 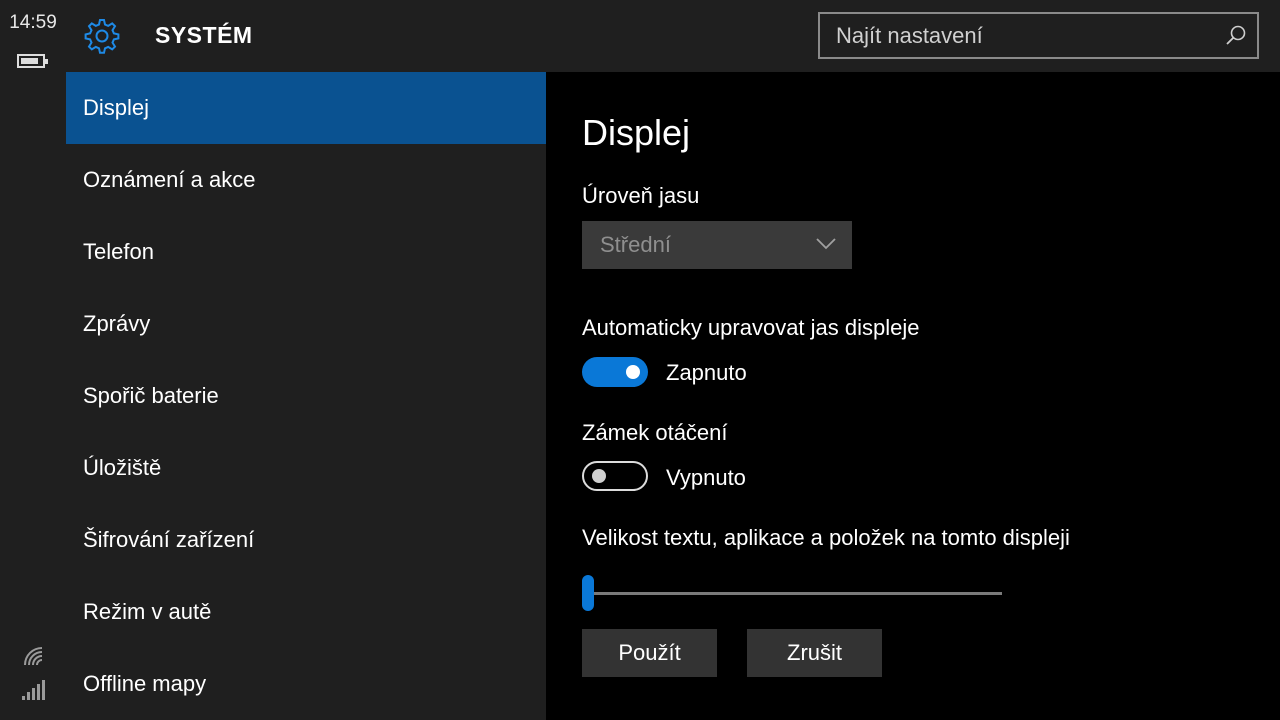 I want to click on slider-track, so click(x=792, y=593).